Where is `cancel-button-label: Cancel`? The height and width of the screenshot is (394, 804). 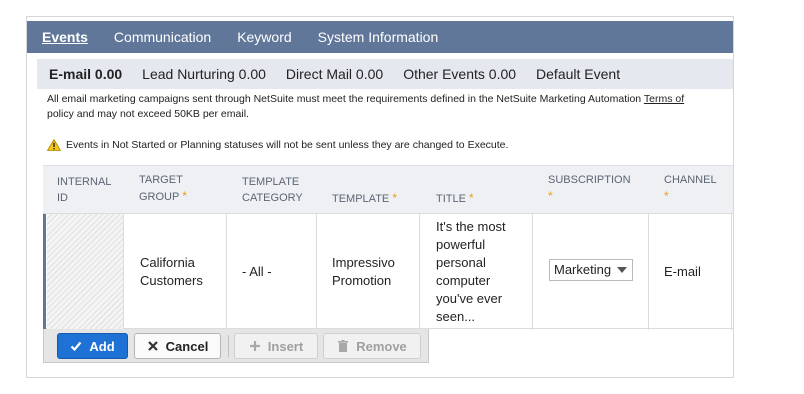
cancel-button-label: Cancel is located at coordinates (187, 346).